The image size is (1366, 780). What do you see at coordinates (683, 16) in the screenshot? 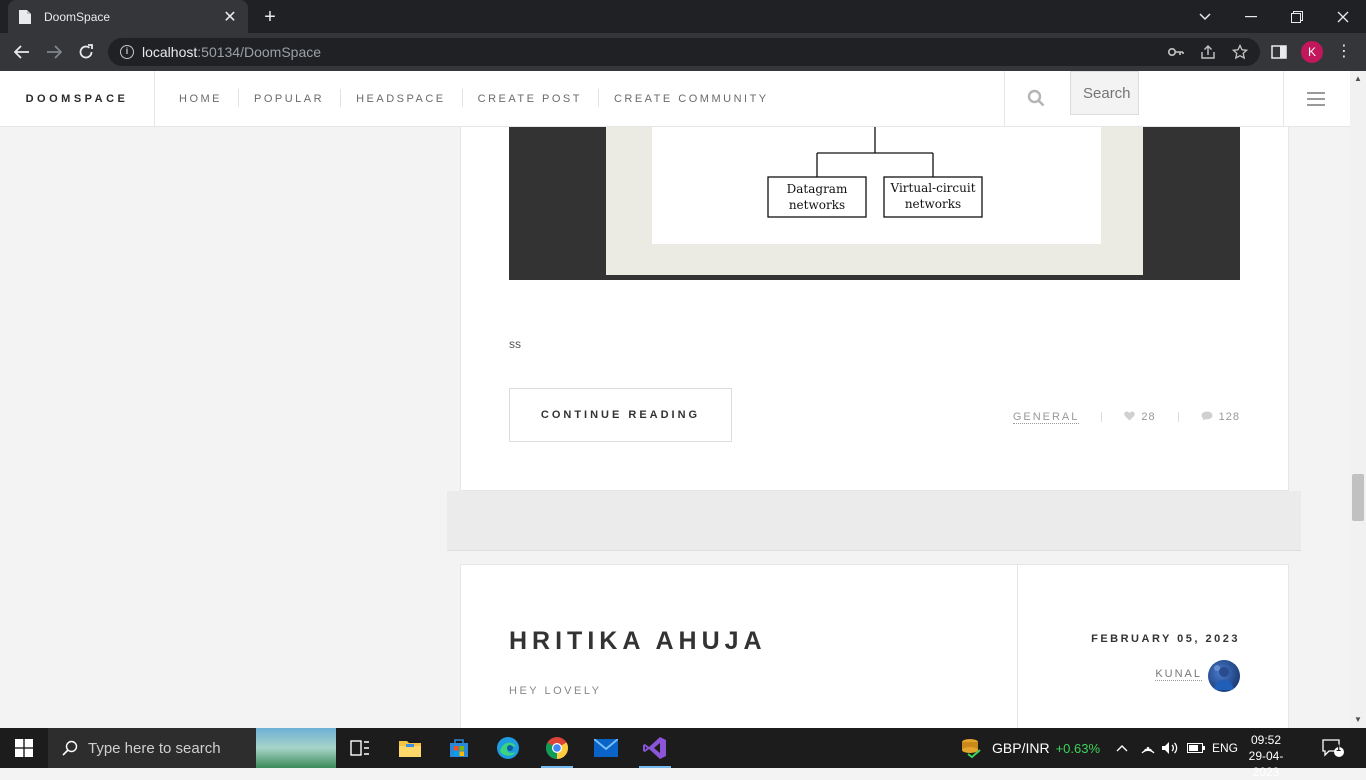
I see `browser-tab-strip: DoomSpace ✕ +` at bounding box center [683, 16].